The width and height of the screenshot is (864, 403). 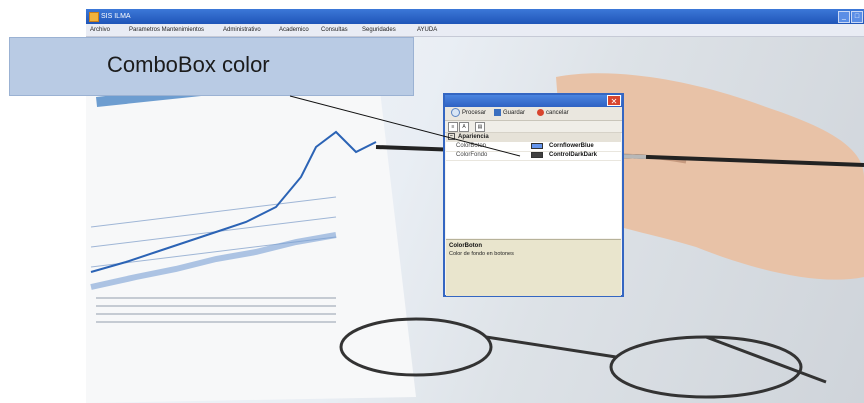 I want to click on menu-seguridades: Seguridades, so click(x=379, y=30).